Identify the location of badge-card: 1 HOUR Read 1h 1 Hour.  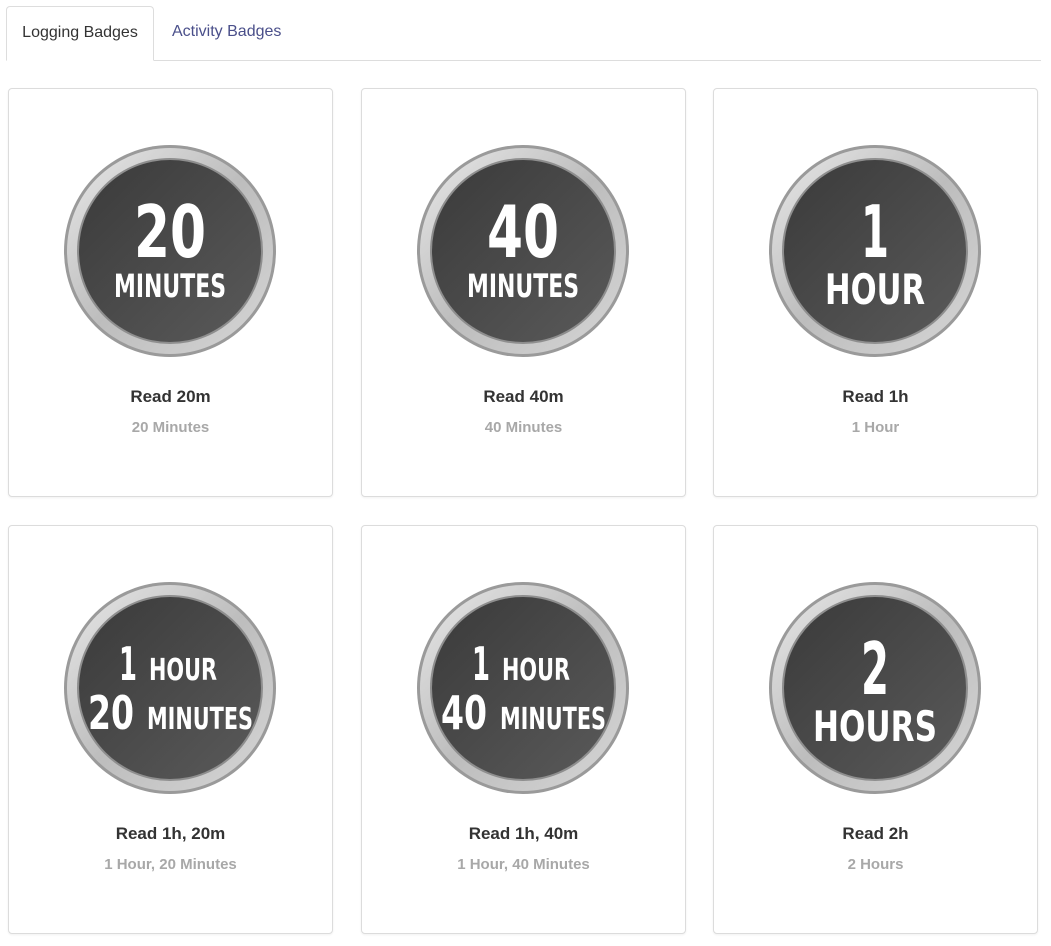
(875, 292).